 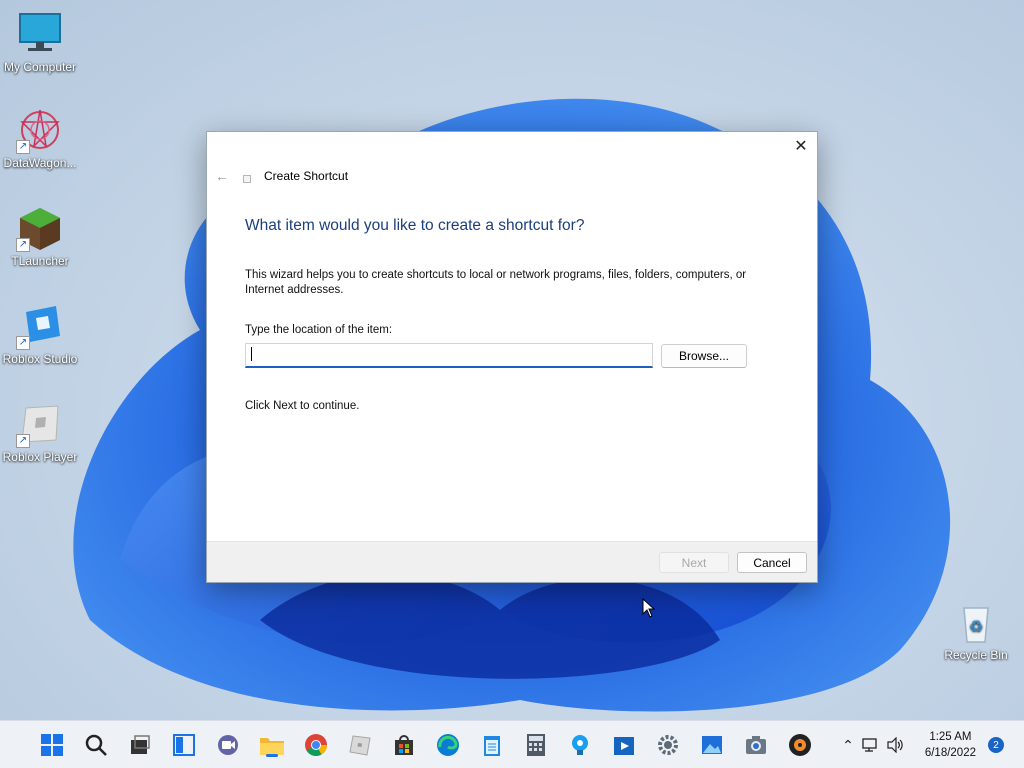 What do you see at coordinates (404, 745) in the screenshot?
I see `store-icon` at bounding box center [404, 745].